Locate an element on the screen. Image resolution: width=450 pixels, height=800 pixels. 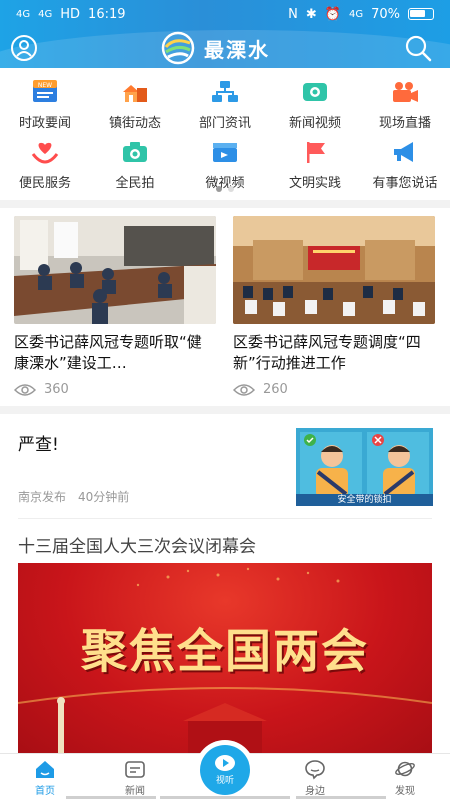
tab-news: 新闻 is located at coordinates (135, 777).